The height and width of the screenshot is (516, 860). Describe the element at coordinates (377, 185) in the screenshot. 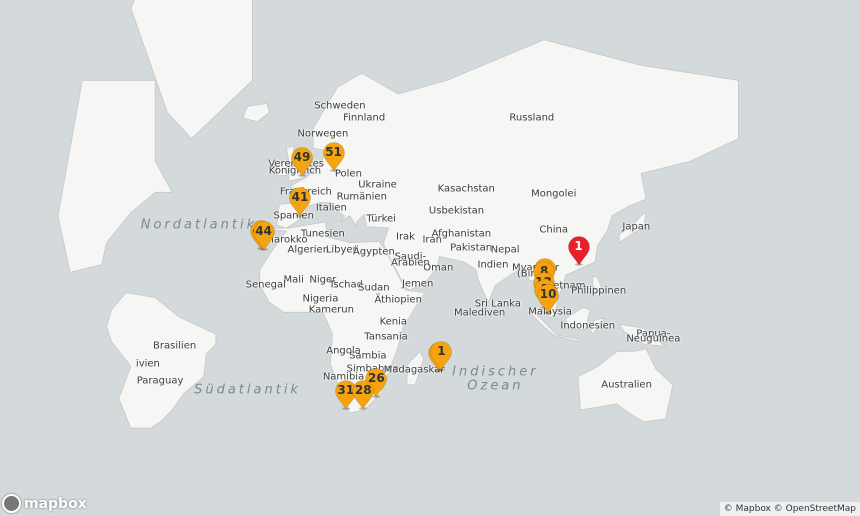

I see `place-label: Ukraine` at that location.